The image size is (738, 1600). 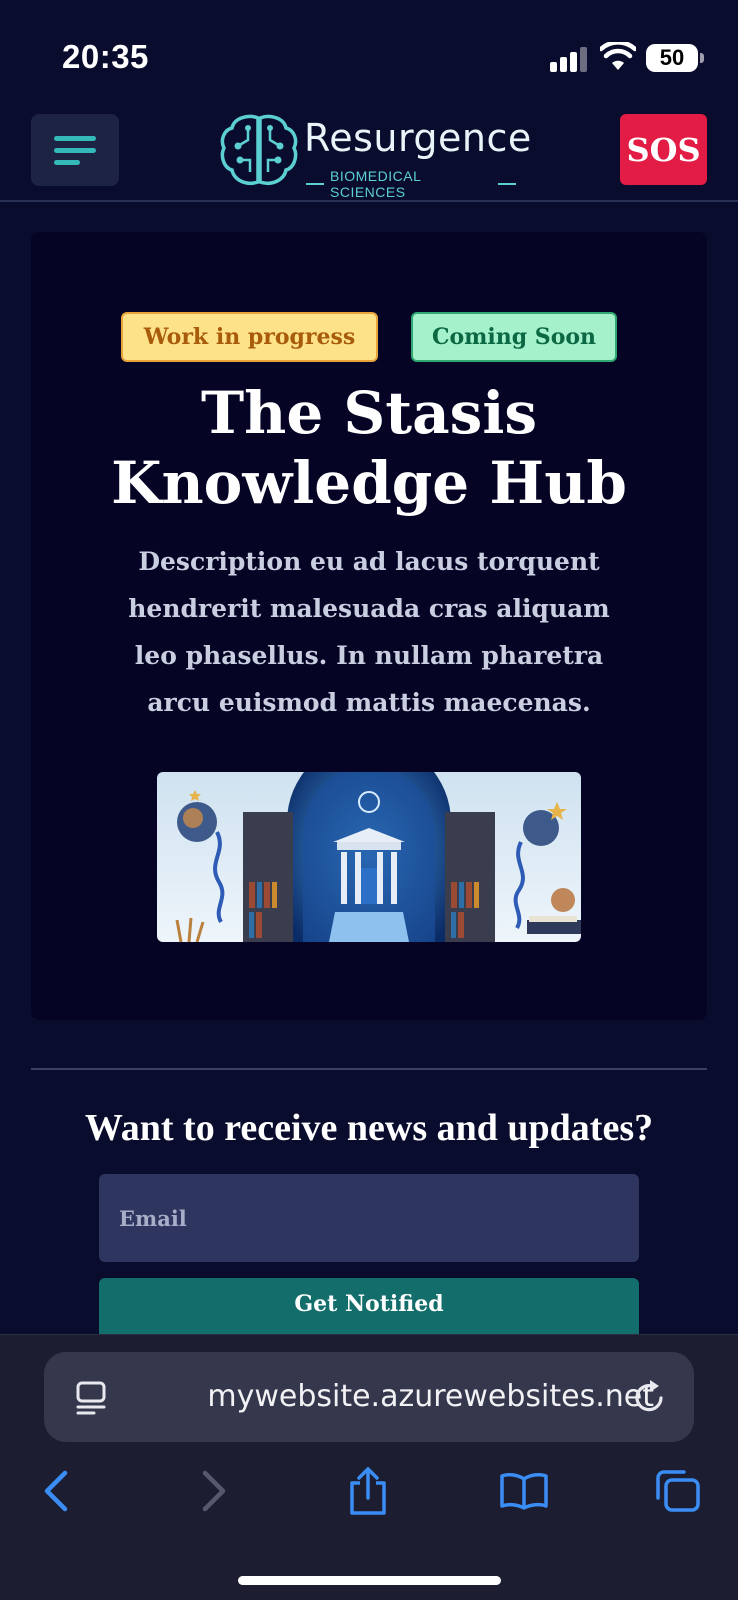 What do you see at coordinates (375, 184) in the screenshot?
I see `logo-tagline-text: BIOMEDICAL SCIENCES` at bounding box center [375, 184].